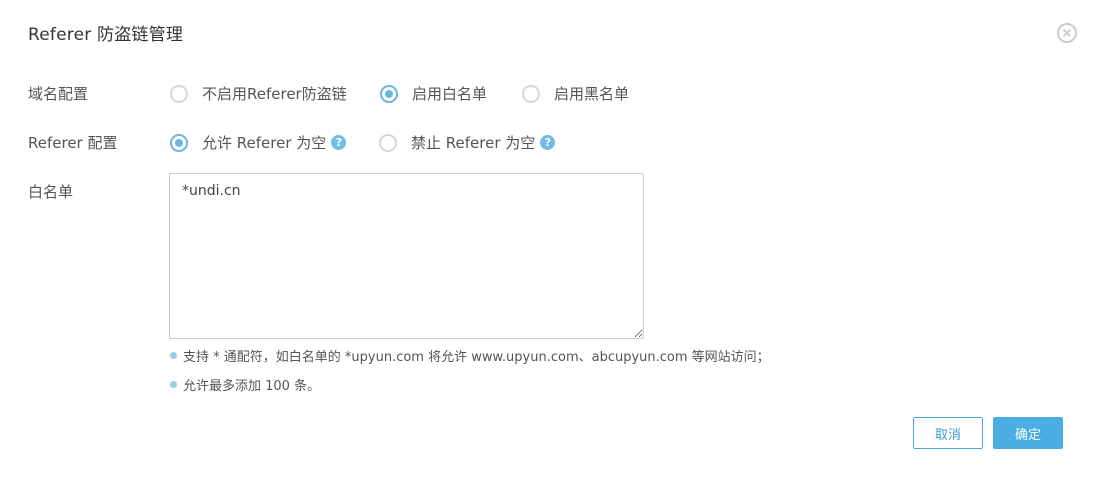 The height and width of the screenshot is (479, 1094). I want to click on radio-disable-referer: 不启用Referer防盗链, so click(258, 93).